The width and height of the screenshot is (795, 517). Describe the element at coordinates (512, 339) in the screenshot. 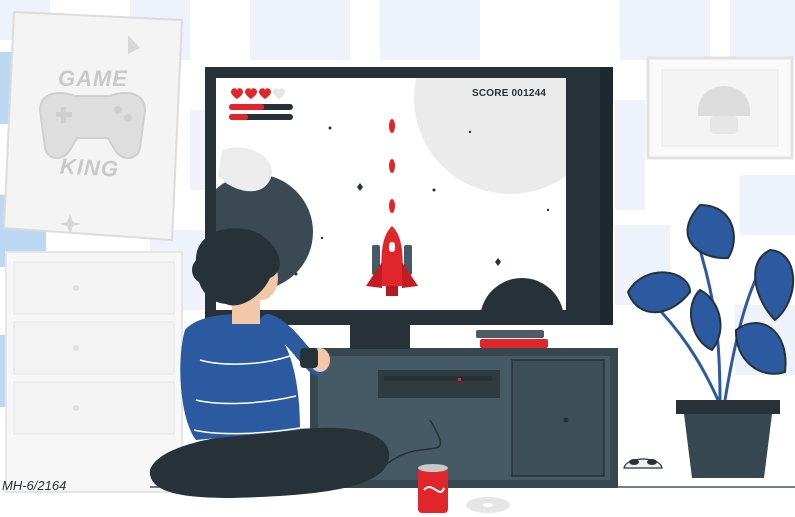

I see `game-console-stack` at that location.